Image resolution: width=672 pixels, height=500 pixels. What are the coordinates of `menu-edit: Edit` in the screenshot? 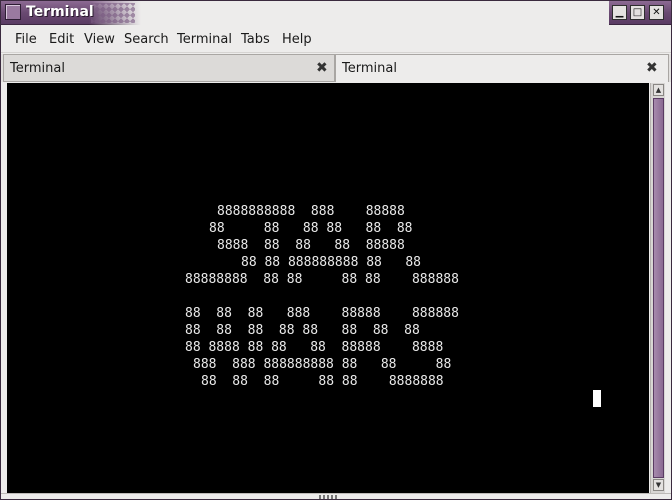 It's located at (61, 39).